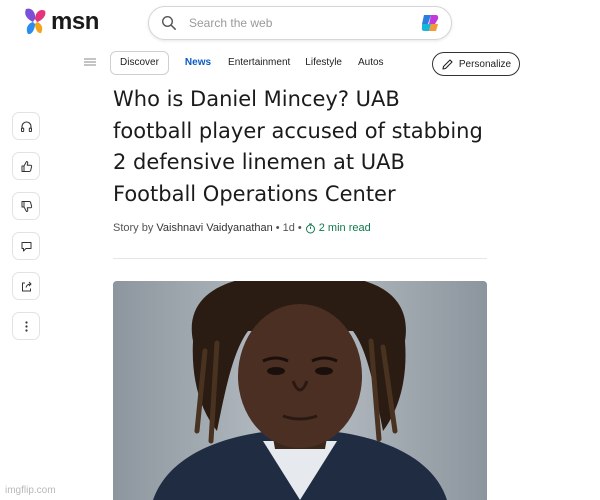 This screenshot has width=600, height=500. What do you see at coordinates (430, 23) in the screenshot?
I see `copilot-icon` at bounding box center [430, 23].